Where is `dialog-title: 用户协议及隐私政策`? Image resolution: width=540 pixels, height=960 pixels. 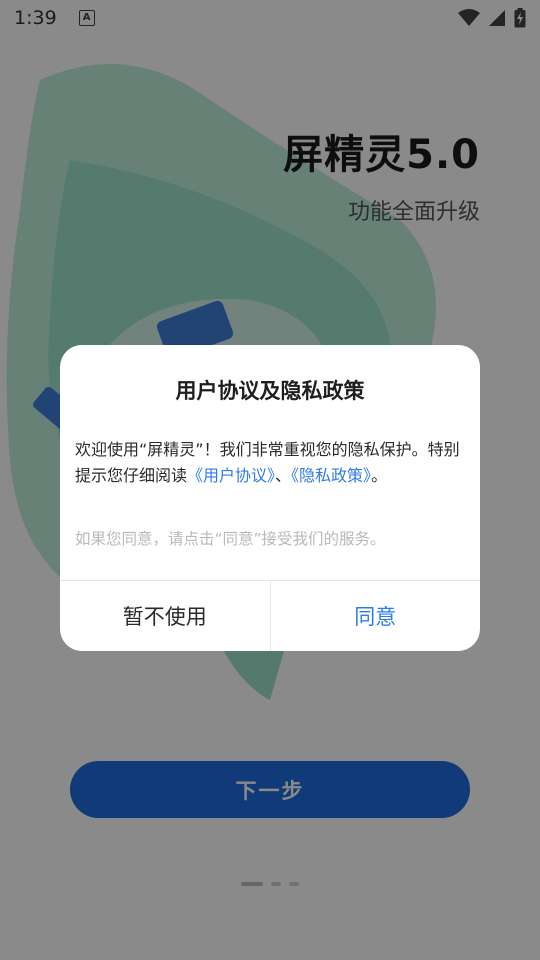
dialog-title: 用户协议及隐私政策 is located at coordinates (270, 391).